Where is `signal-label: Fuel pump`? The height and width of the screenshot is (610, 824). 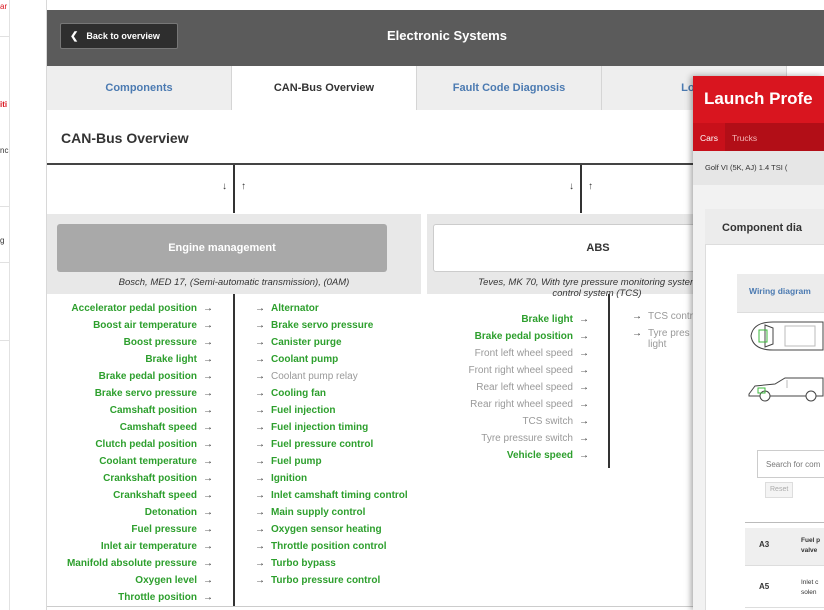 signal-label: Fuel pump is located at coordinates (296, 461).